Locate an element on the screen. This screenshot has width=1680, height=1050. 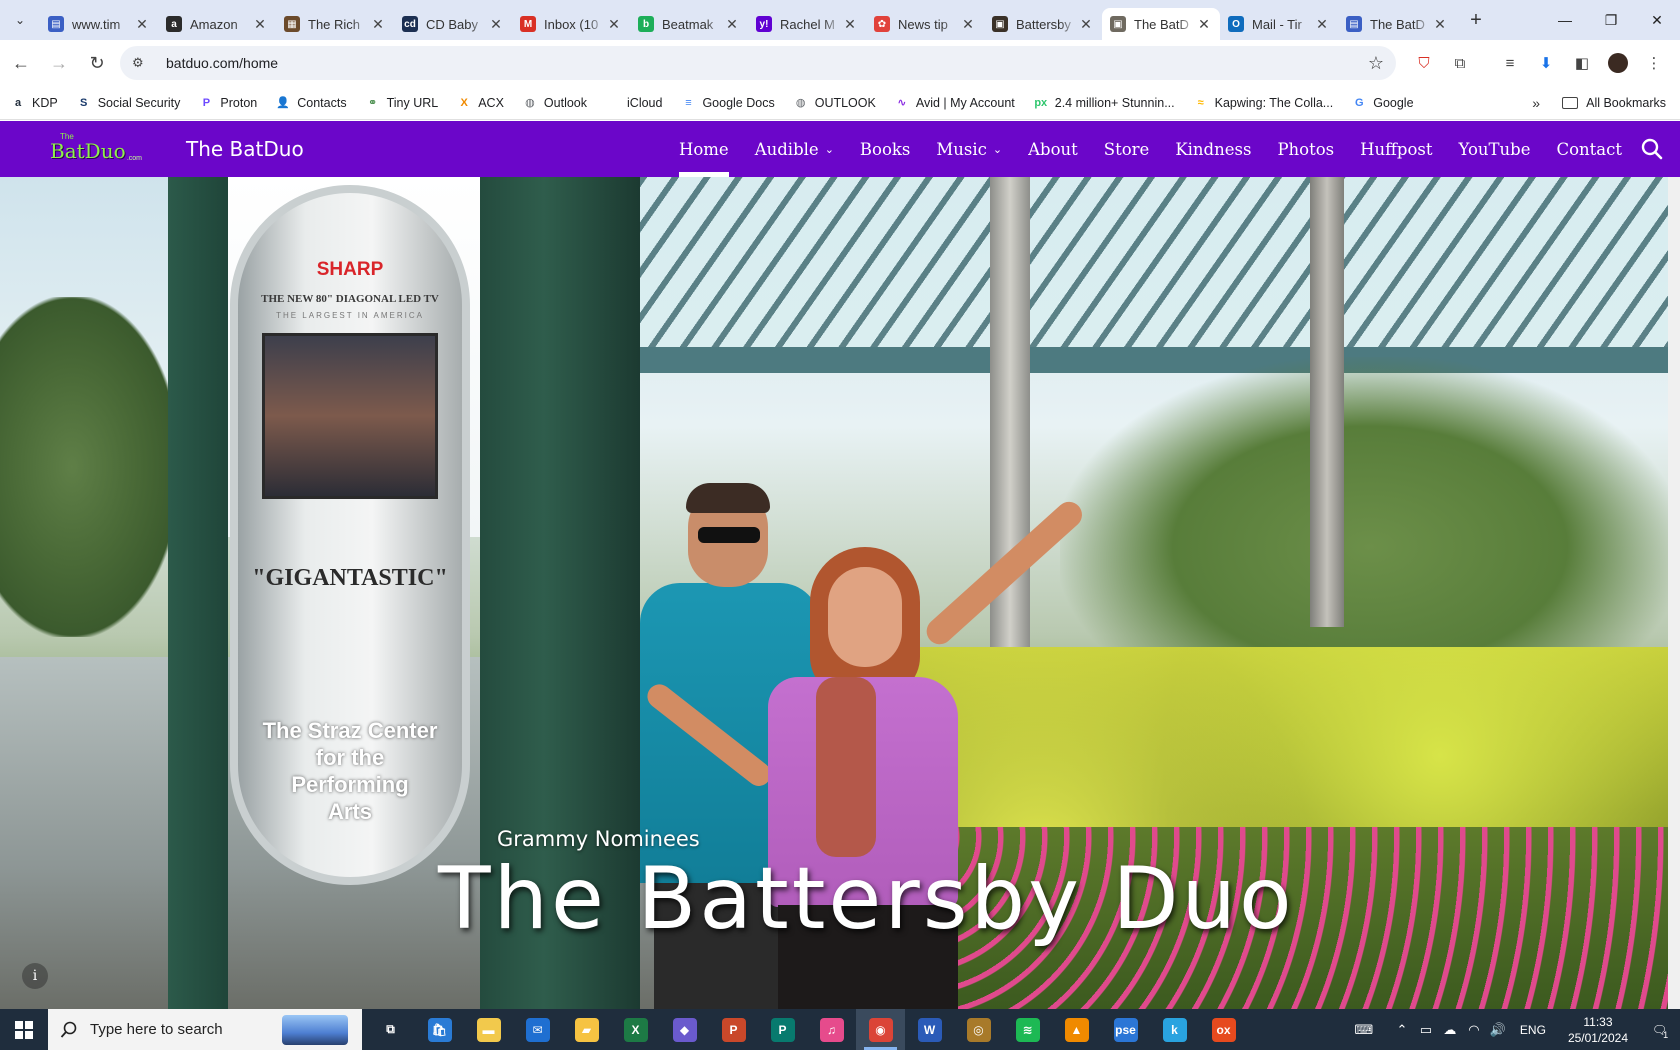
bookmark-item: G Google is located at coordinates (1382, 103).